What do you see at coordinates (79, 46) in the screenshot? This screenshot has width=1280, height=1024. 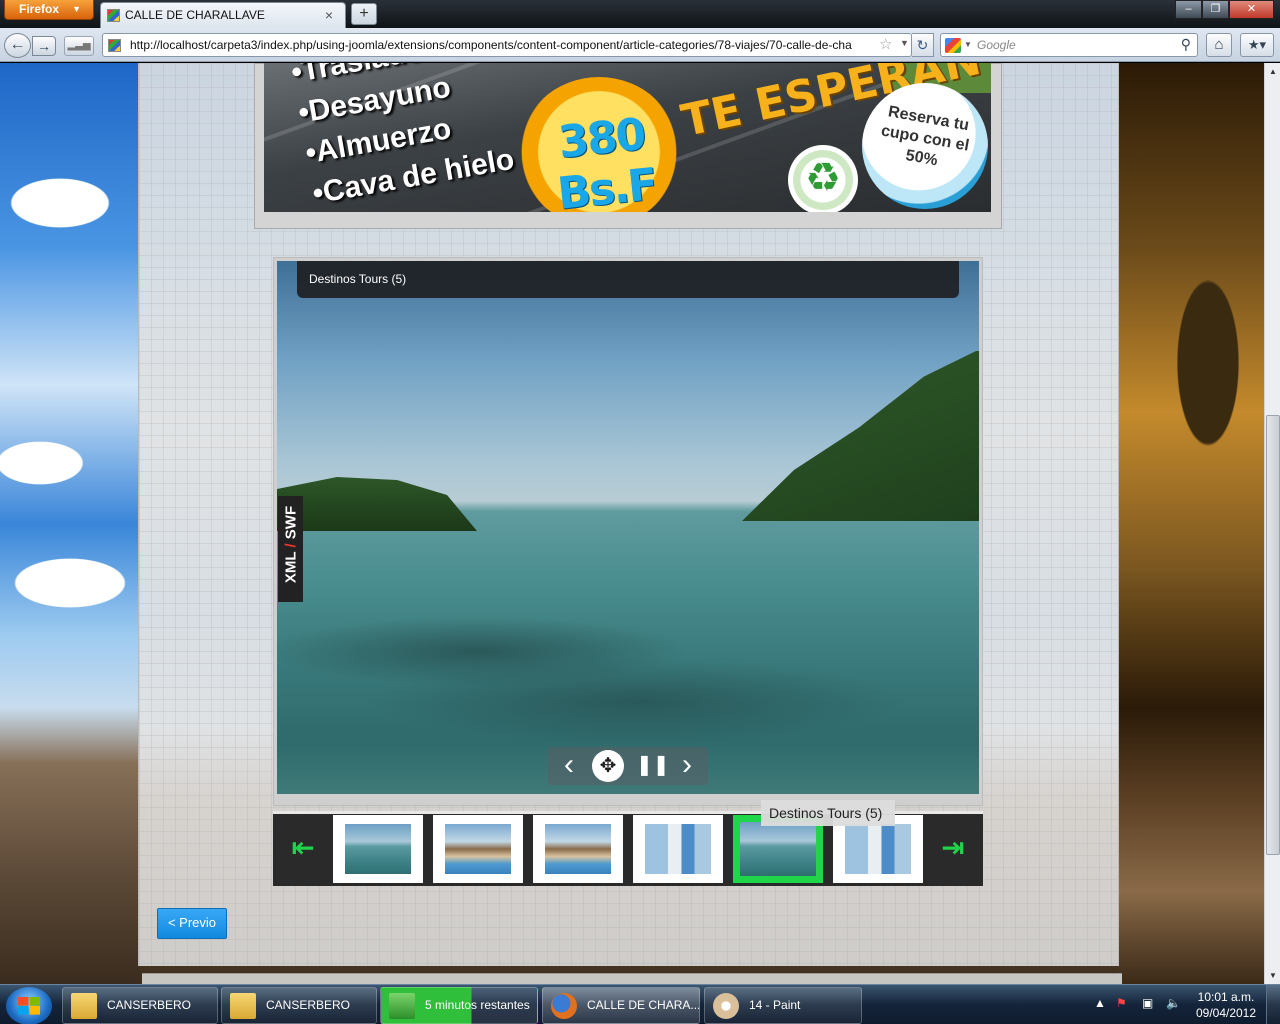 I see `history-bars-icon: ▂▃▅` at bounding box center [79, 46].